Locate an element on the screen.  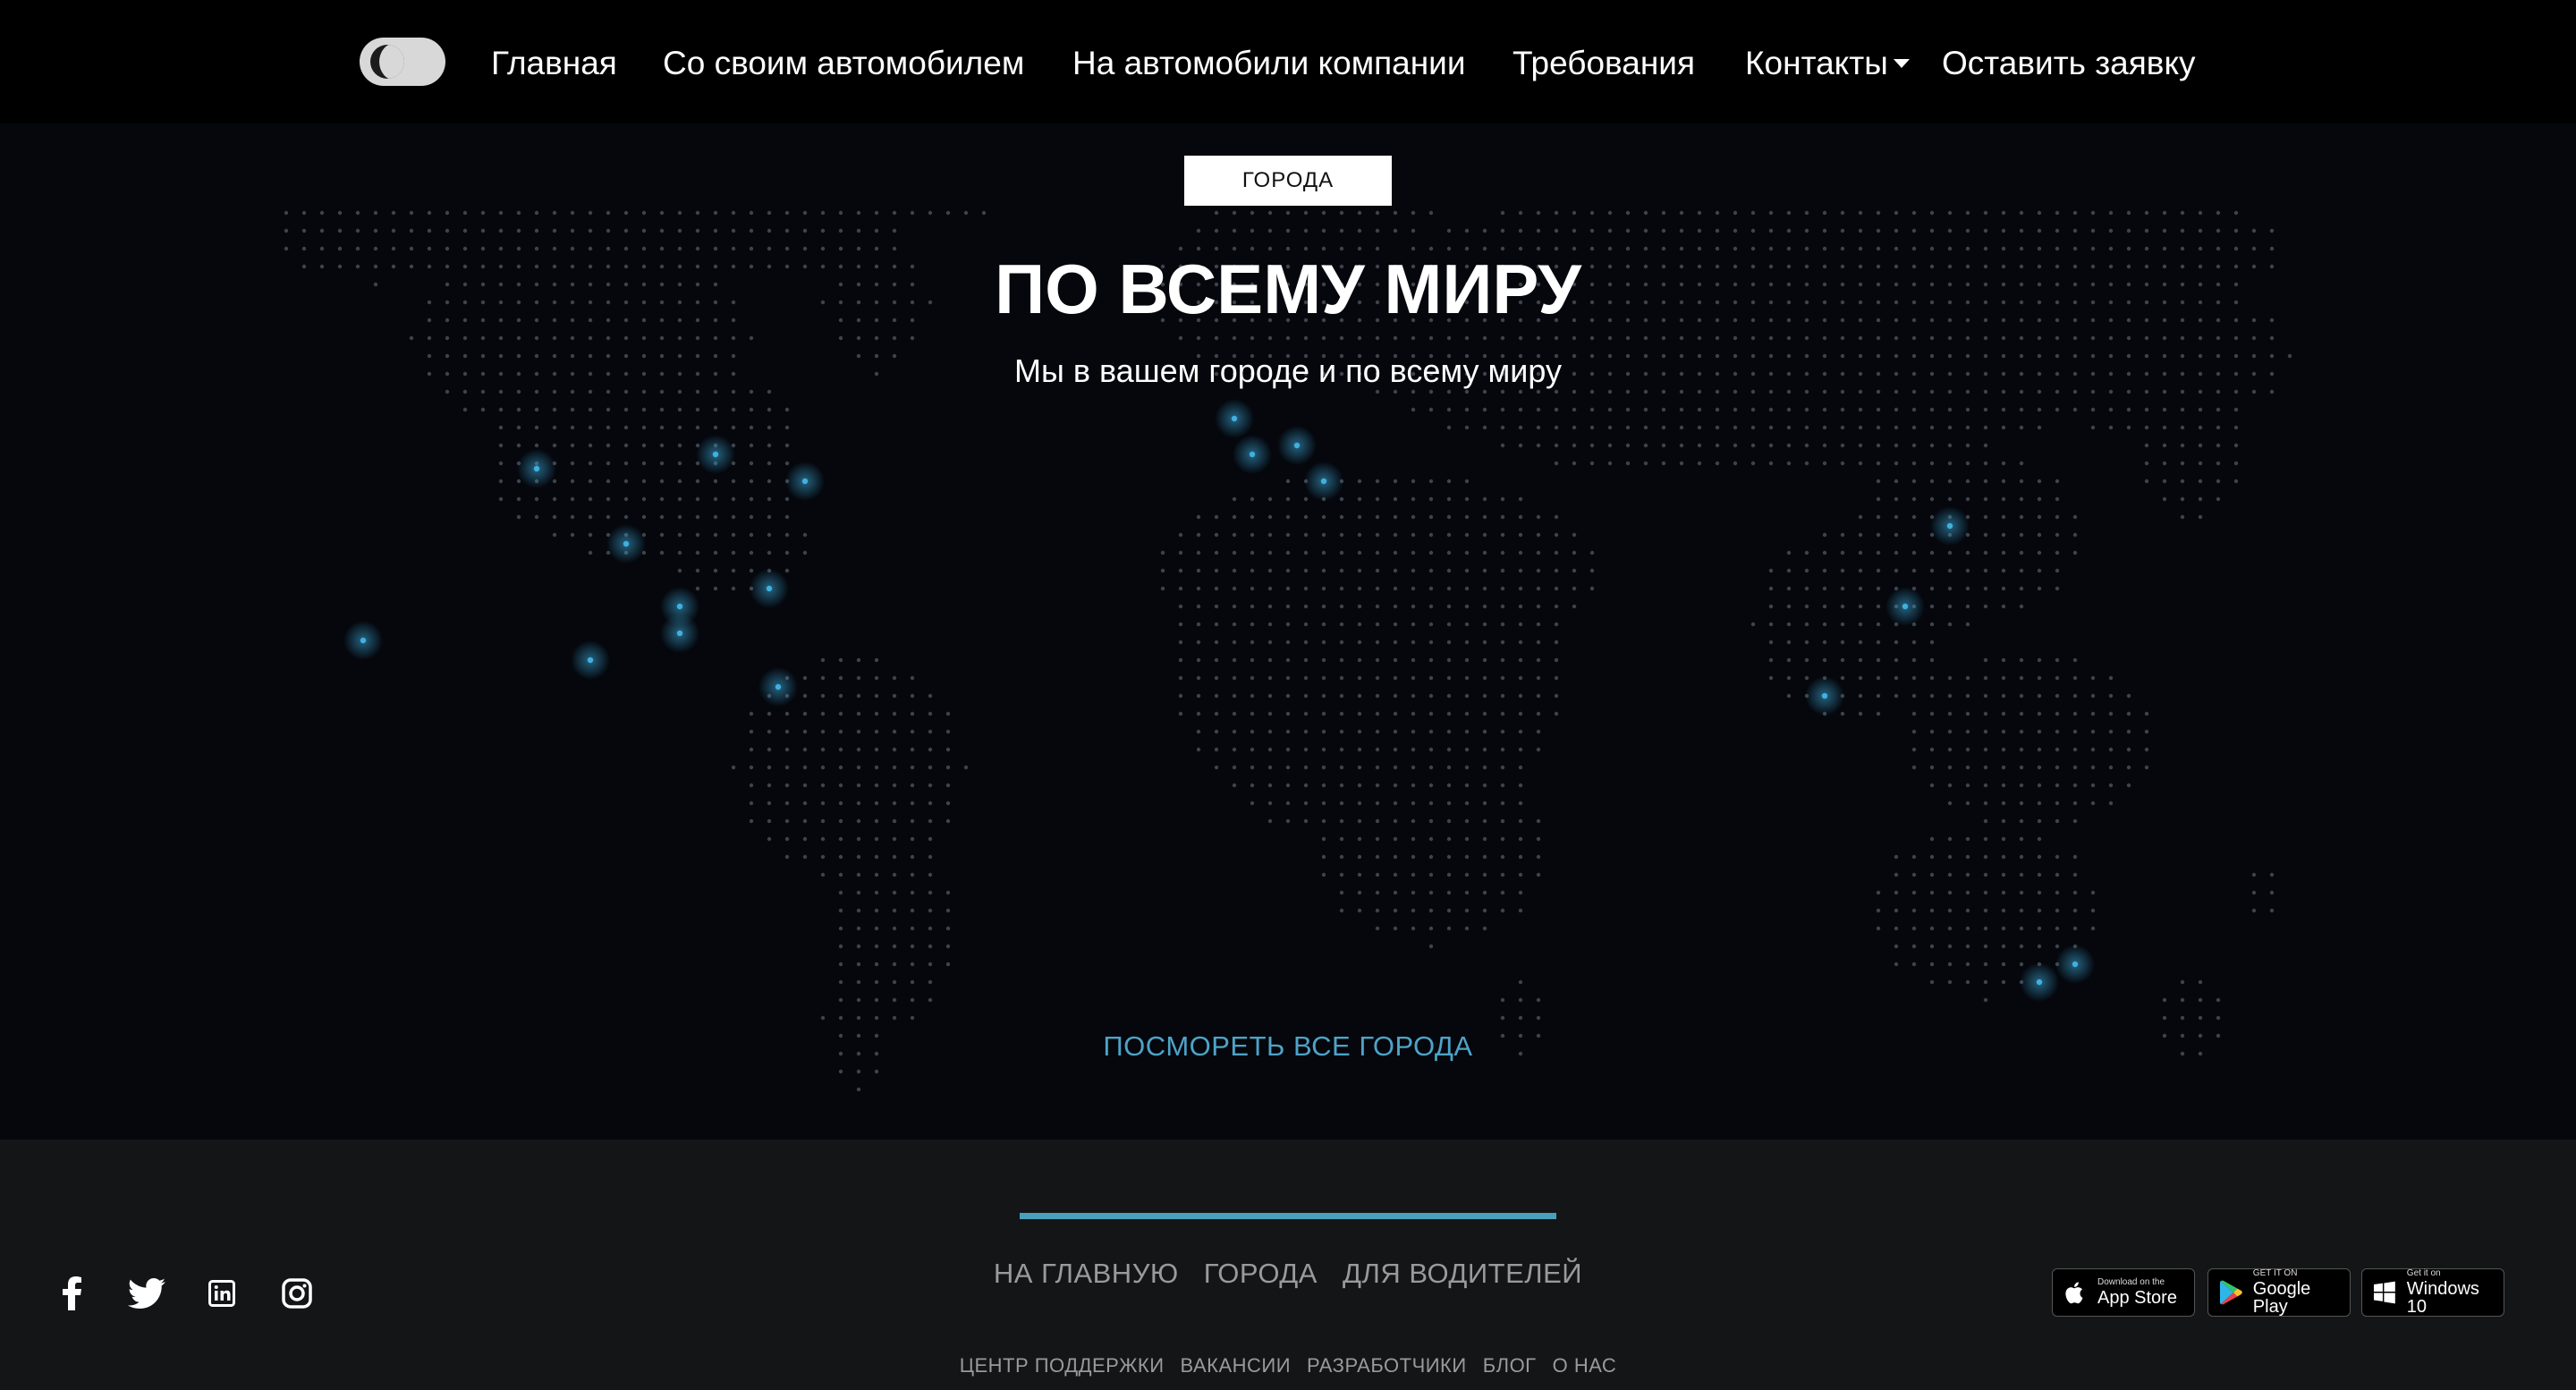
theme-toggle is located at coordinates (402, 62).